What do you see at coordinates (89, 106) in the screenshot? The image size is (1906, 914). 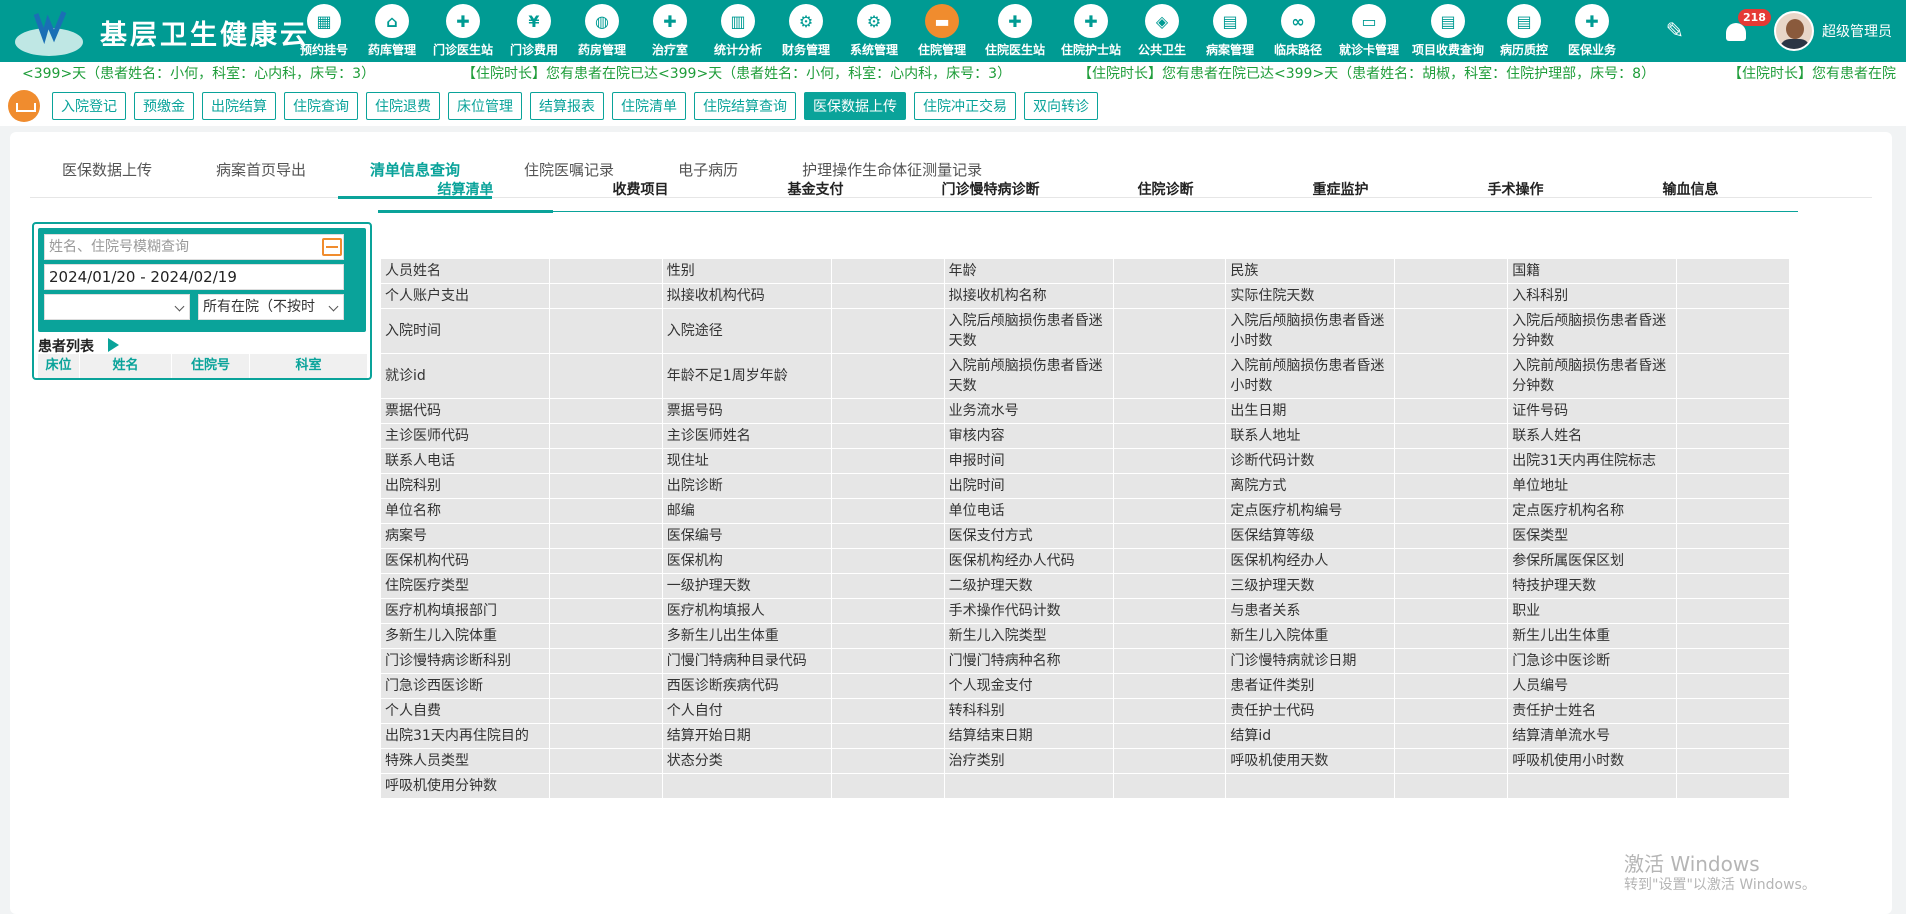 I see `action-button-0: 入院登记` at bounding box center [89, 106].